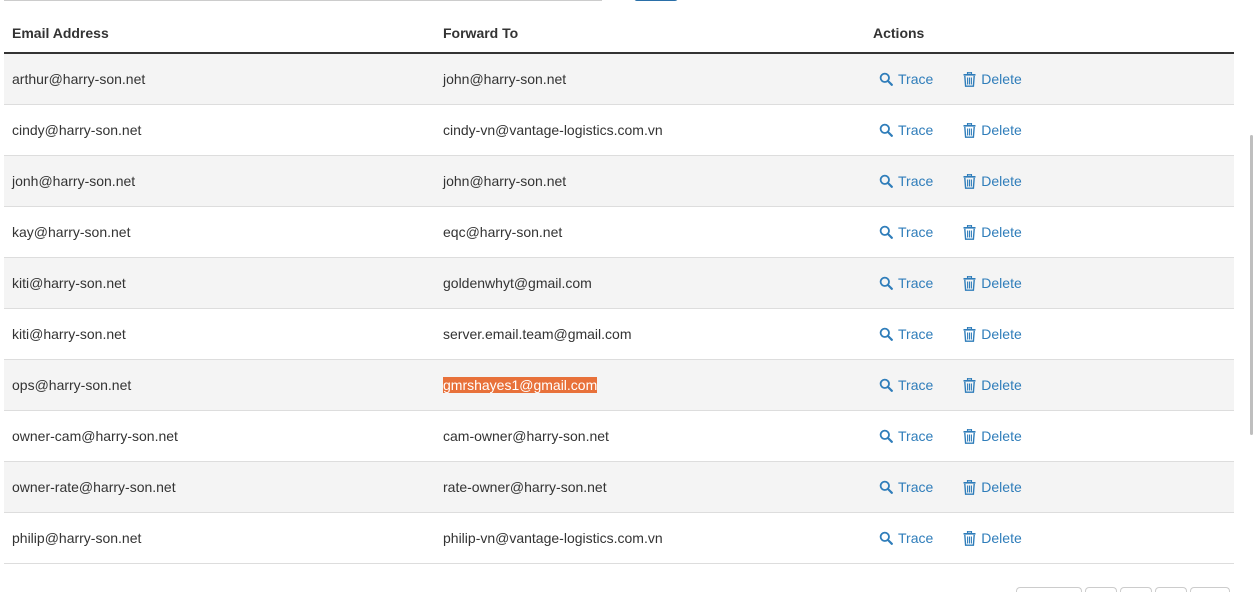 This screenshot has height=592, width=1254. Describe the element at coordinates (71, 232) in the screenshot. I see `email-address-cell: kay@harry-son.net` at that location.